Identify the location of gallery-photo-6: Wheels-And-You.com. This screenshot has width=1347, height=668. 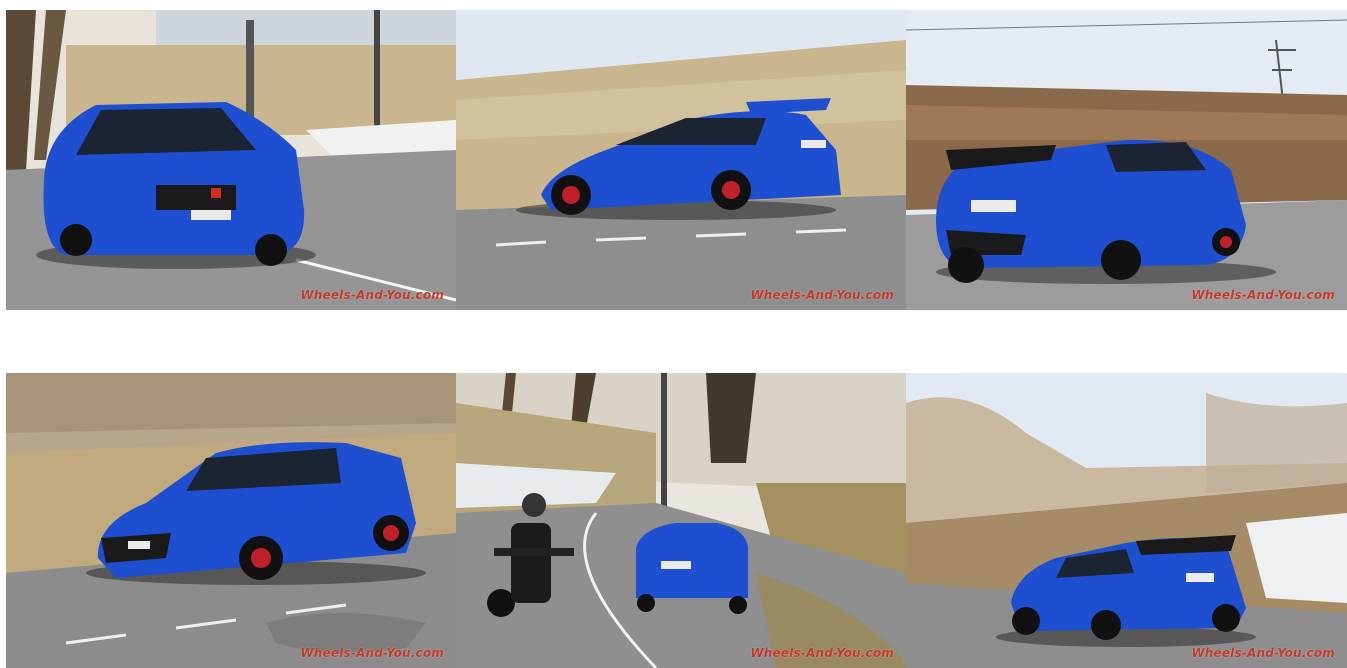
(1126, 520).